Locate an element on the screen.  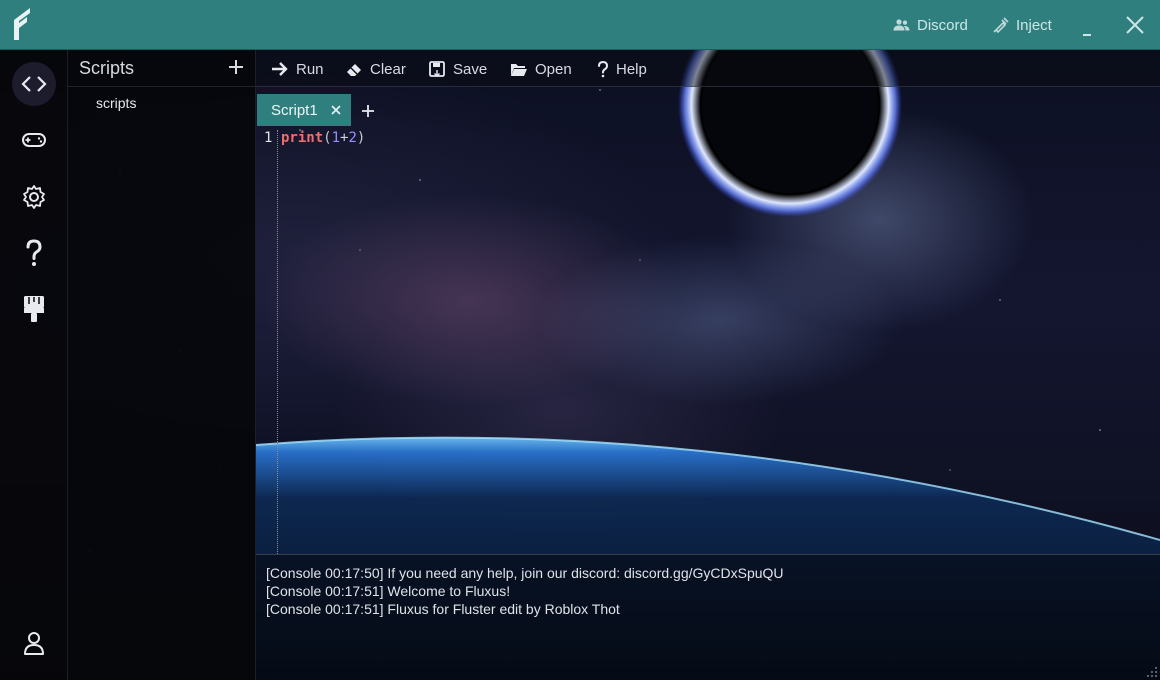
resize-grip-icon is located at coordinates (1152, 672).